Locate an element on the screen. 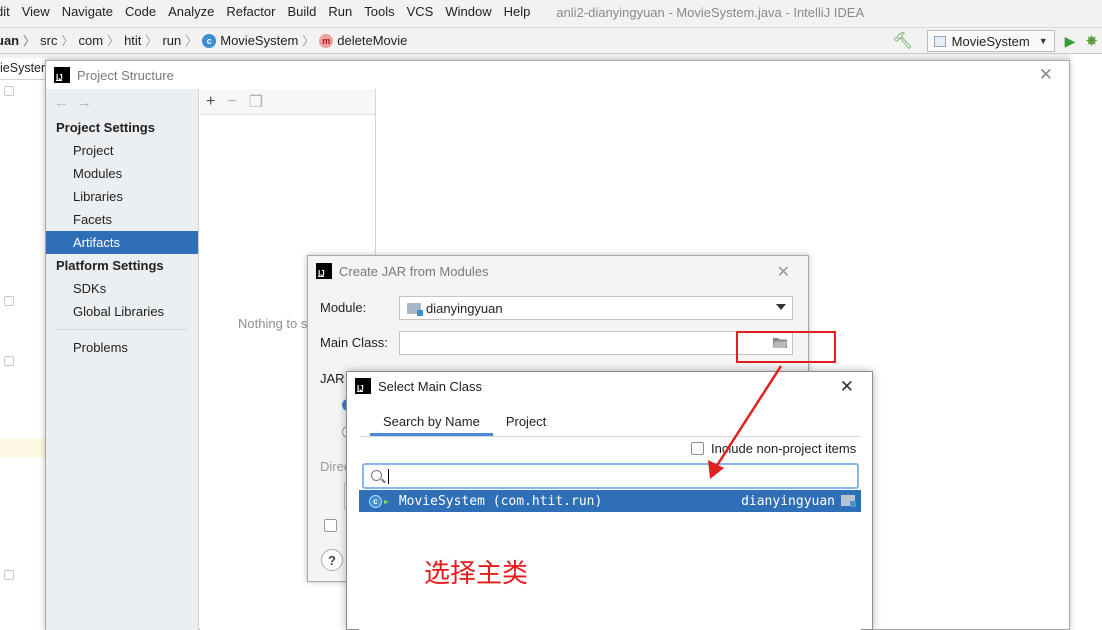 This screenshot has height=630, width=1102. chooser-tabs: Search by Name Project is located at coordinates (464, 422).